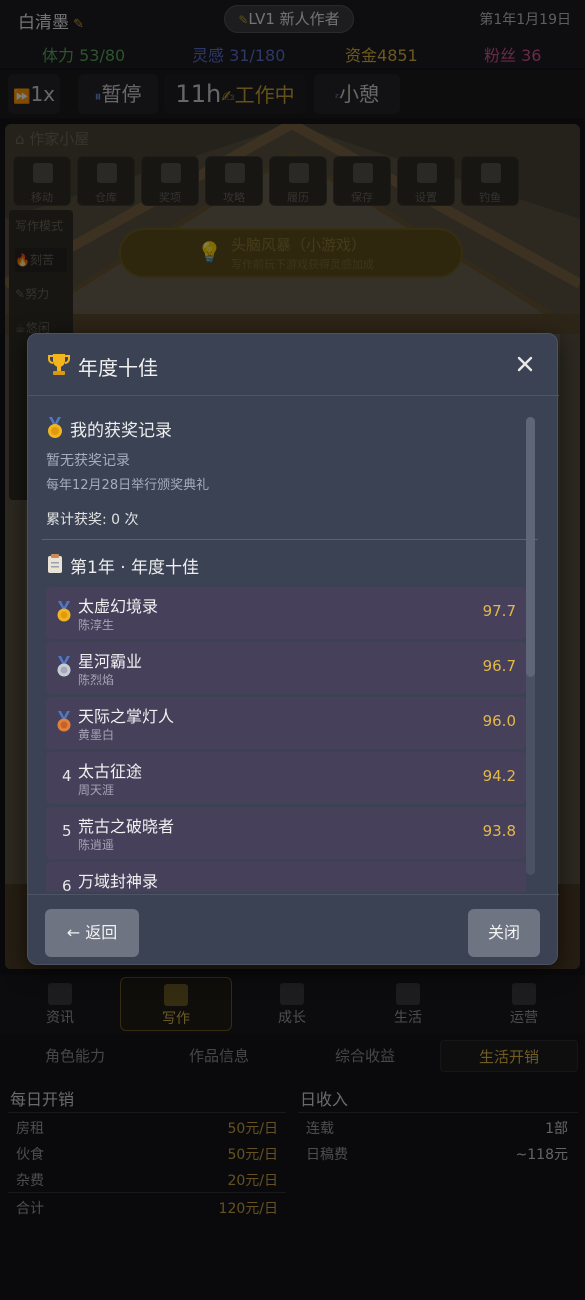  What do you see at coordinates (96, 735) in the screenshot?
I see `author-name: 黄墨白` at bounding box center [96, 735].